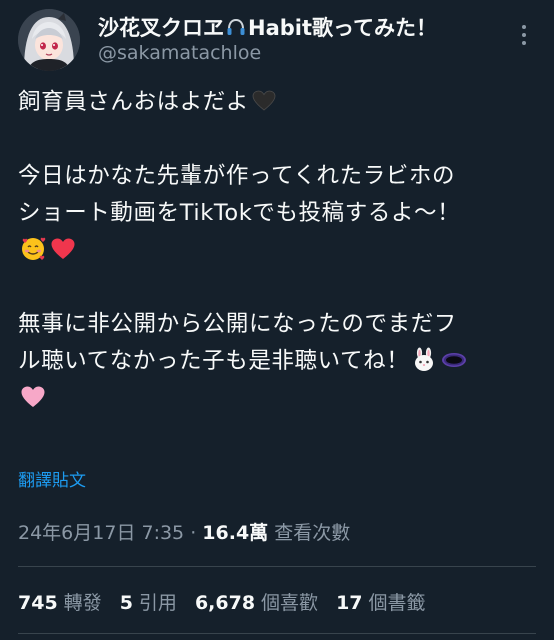 This screenshot has height=640, width=554. What do you see at coordinates (236, 27) in the screenshot?
I see `headphones-icon` at bounding box center [236, 27].